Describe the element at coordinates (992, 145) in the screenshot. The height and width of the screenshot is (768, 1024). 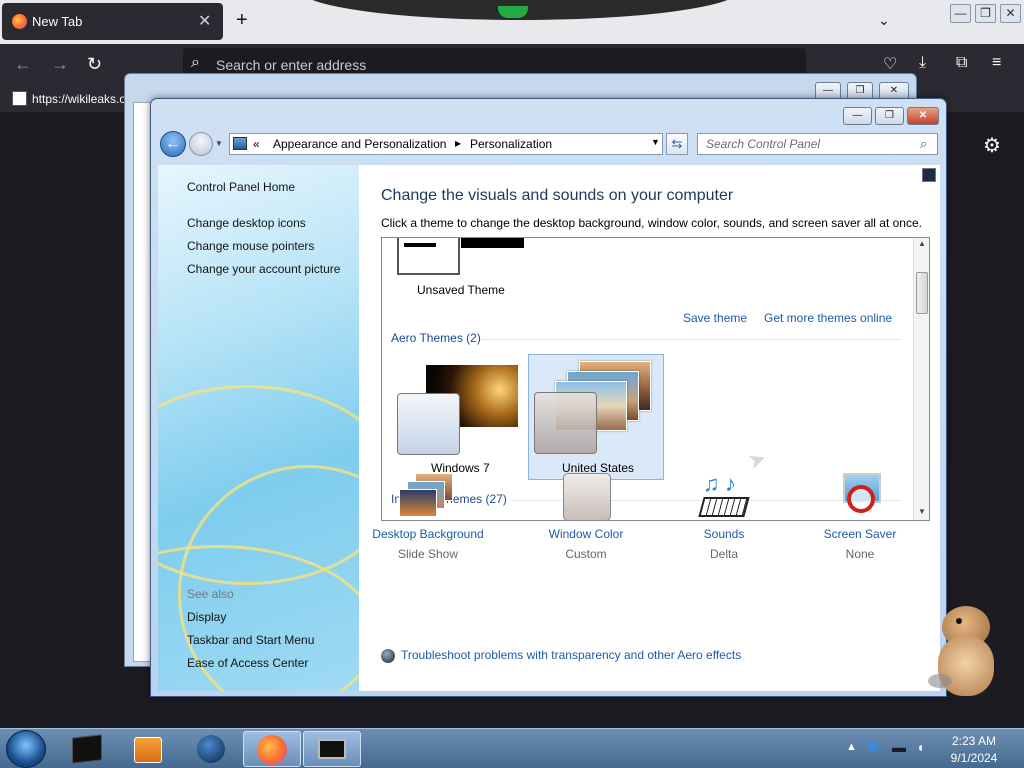
I see `newtab-settings-icon: ⚙` at that location.